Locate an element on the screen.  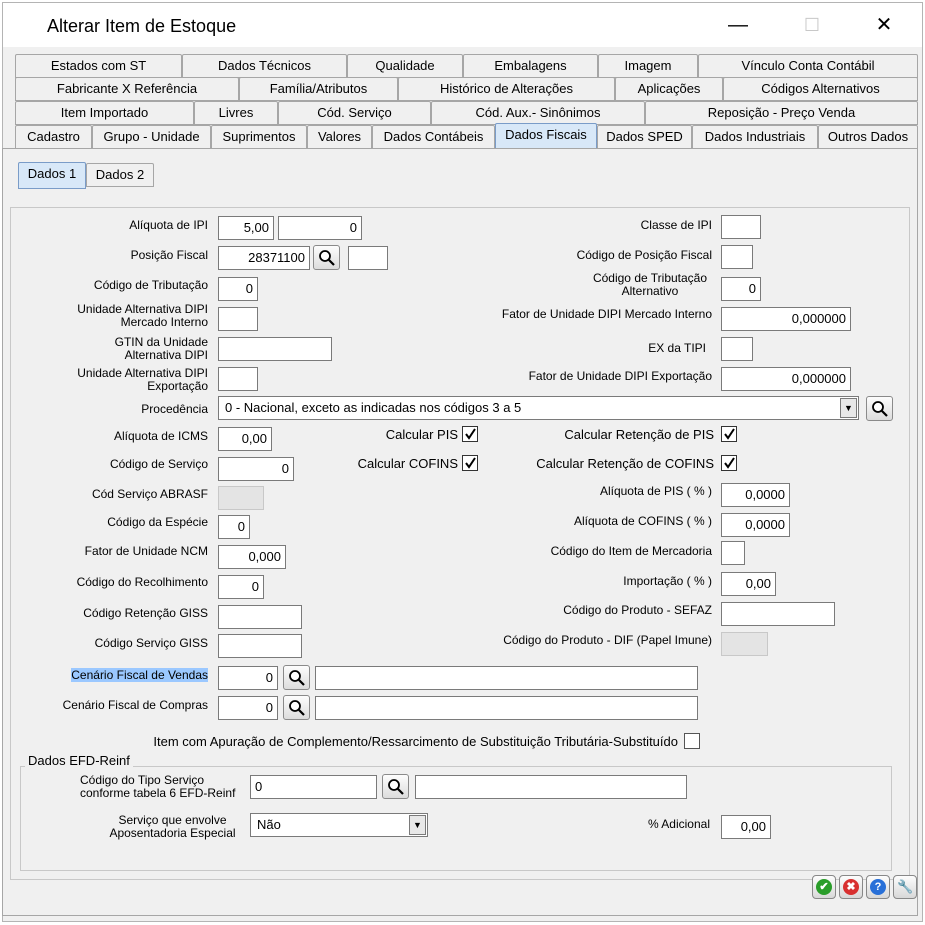
calcular-cofins-checkbox is located at coordinates (470, 463).